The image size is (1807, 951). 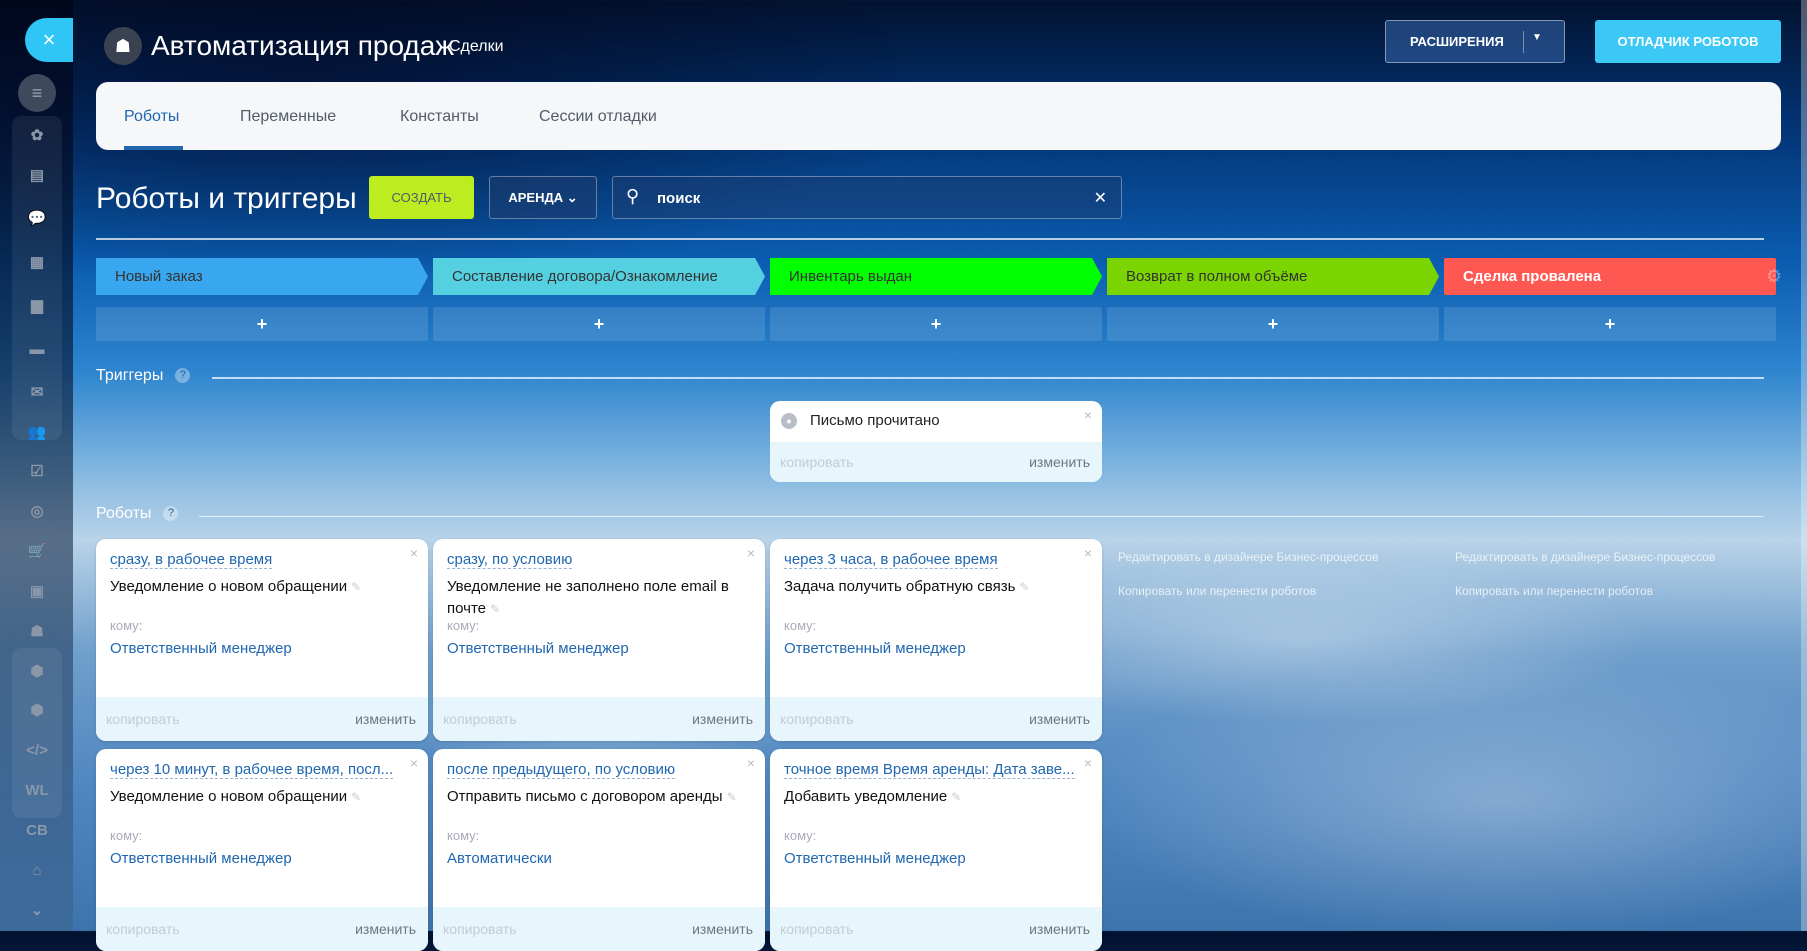 I want to click on category-dropdown: АРЕНДА ⌄, so click(x=543, y=197).